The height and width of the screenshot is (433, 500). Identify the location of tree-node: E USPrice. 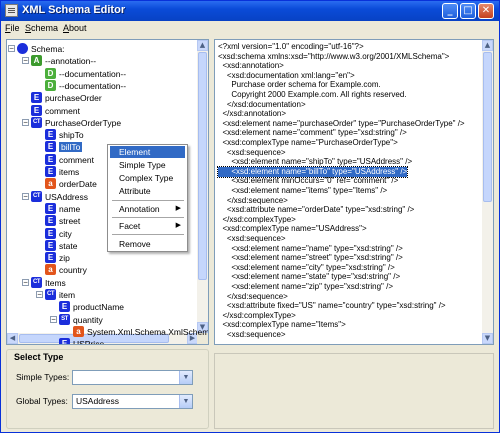
(82, 341).